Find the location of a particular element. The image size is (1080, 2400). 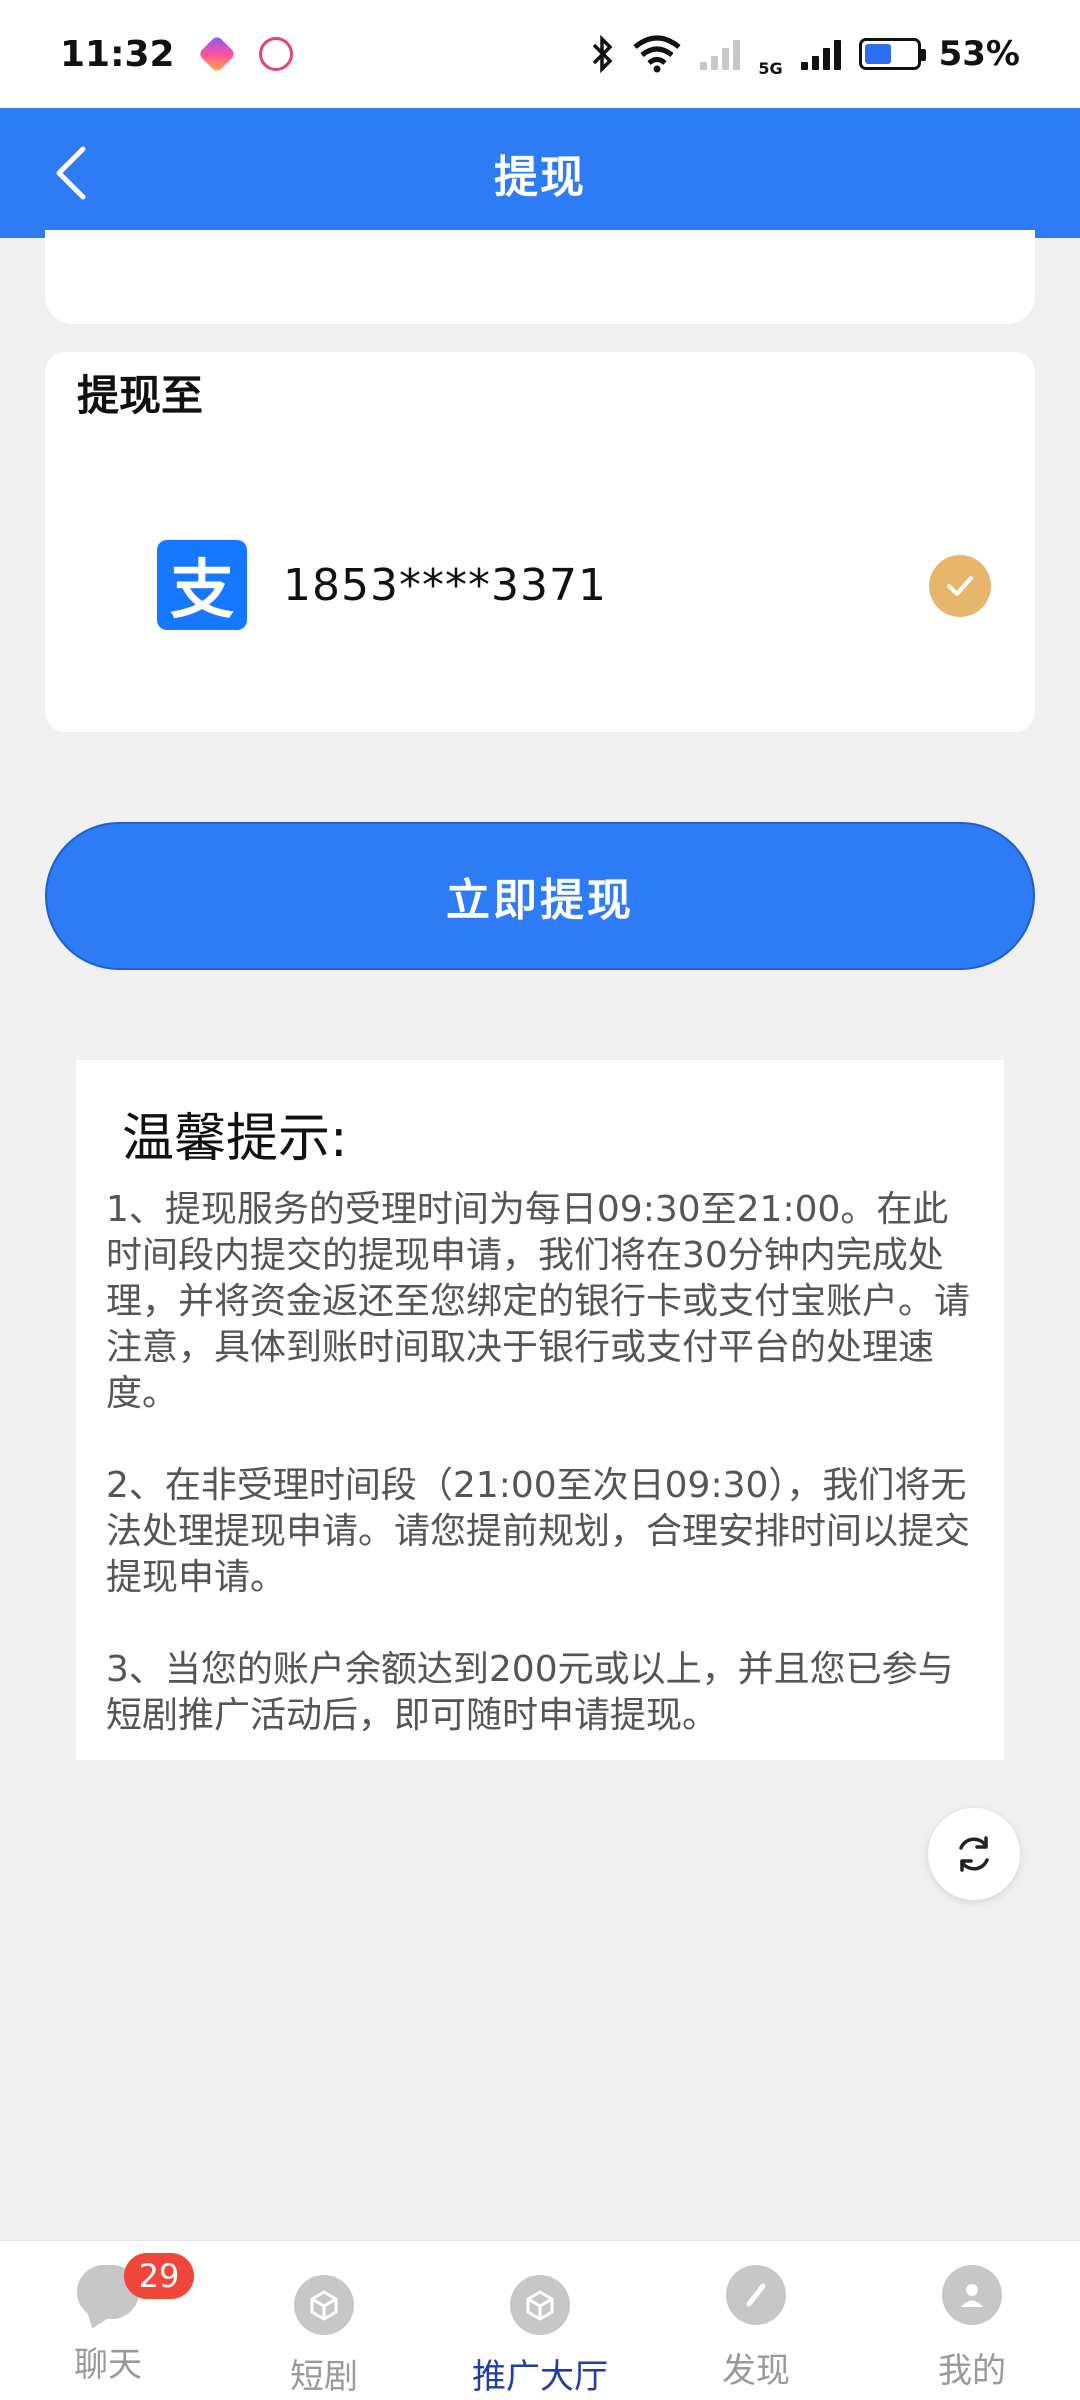

page-title: 提现 is located at coordinates (540, 177).